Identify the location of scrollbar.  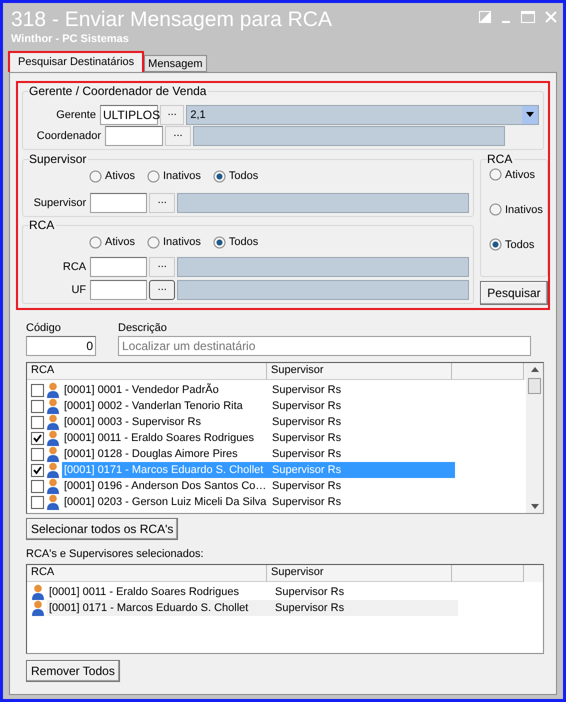
(534, 438).